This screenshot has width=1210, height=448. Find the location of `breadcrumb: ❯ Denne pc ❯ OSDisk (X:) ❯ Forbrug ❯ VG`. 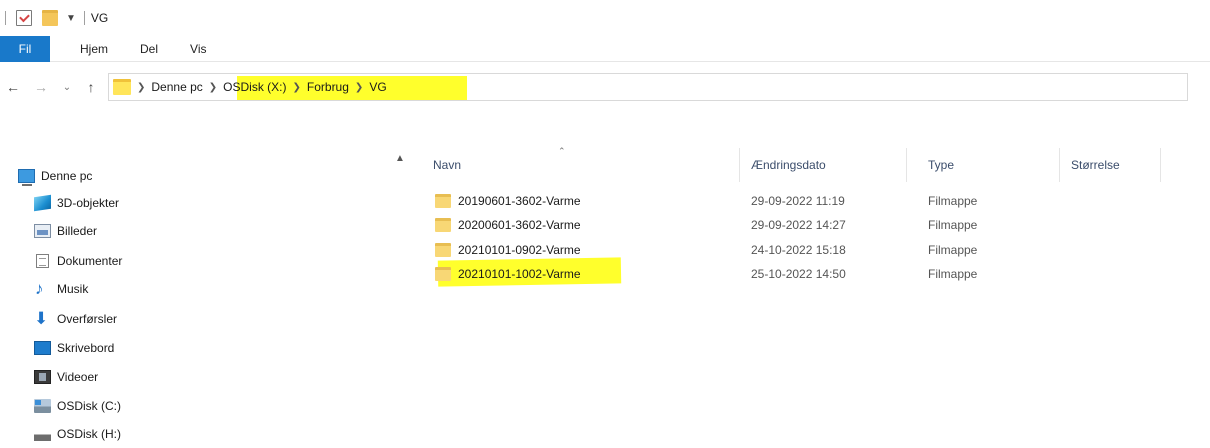

breadcrumb: ❯ Denne pc ❯ OSDisk (X:) ❯ Forbrug ❯ VG is located at coordinates (248, 87).